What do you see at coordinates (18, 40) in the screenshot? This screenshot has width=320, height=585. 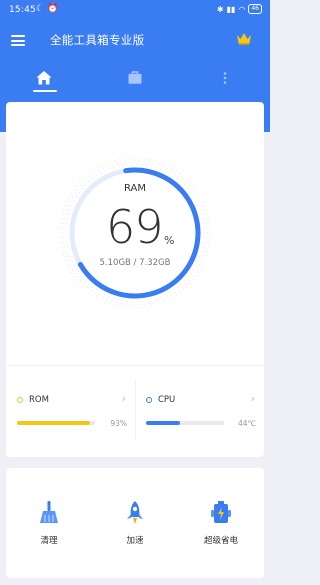 I see `menu-icon` at bounding box center [18, 40].